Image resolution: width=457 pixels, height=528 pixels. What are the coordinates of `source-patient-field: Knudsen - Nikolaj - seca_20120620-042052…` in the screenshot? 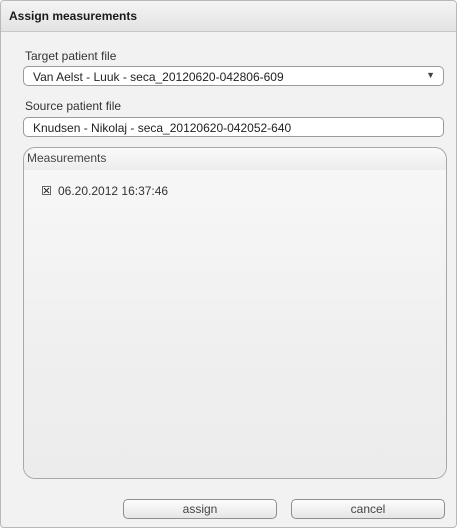 It's located at (233, 127).